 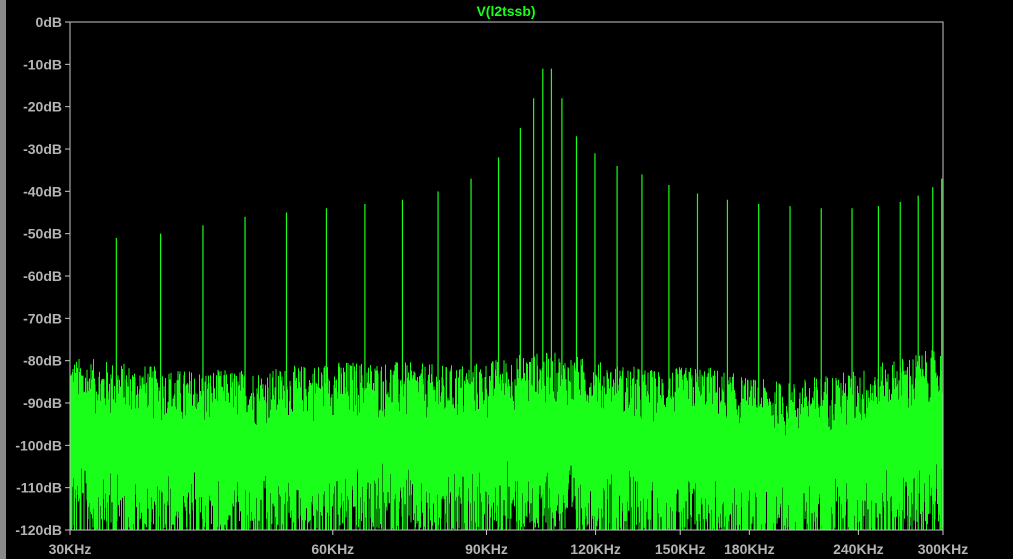 What do you see at coordinates (42, 234) in the screenshot?
I see `y-tick-label: -50dB` at bounding box center [42, 234].